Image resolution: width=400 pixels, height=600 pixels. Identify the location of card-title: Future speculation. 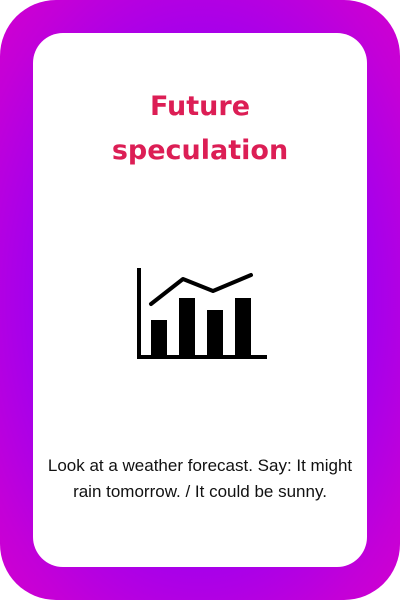
(200, 128).